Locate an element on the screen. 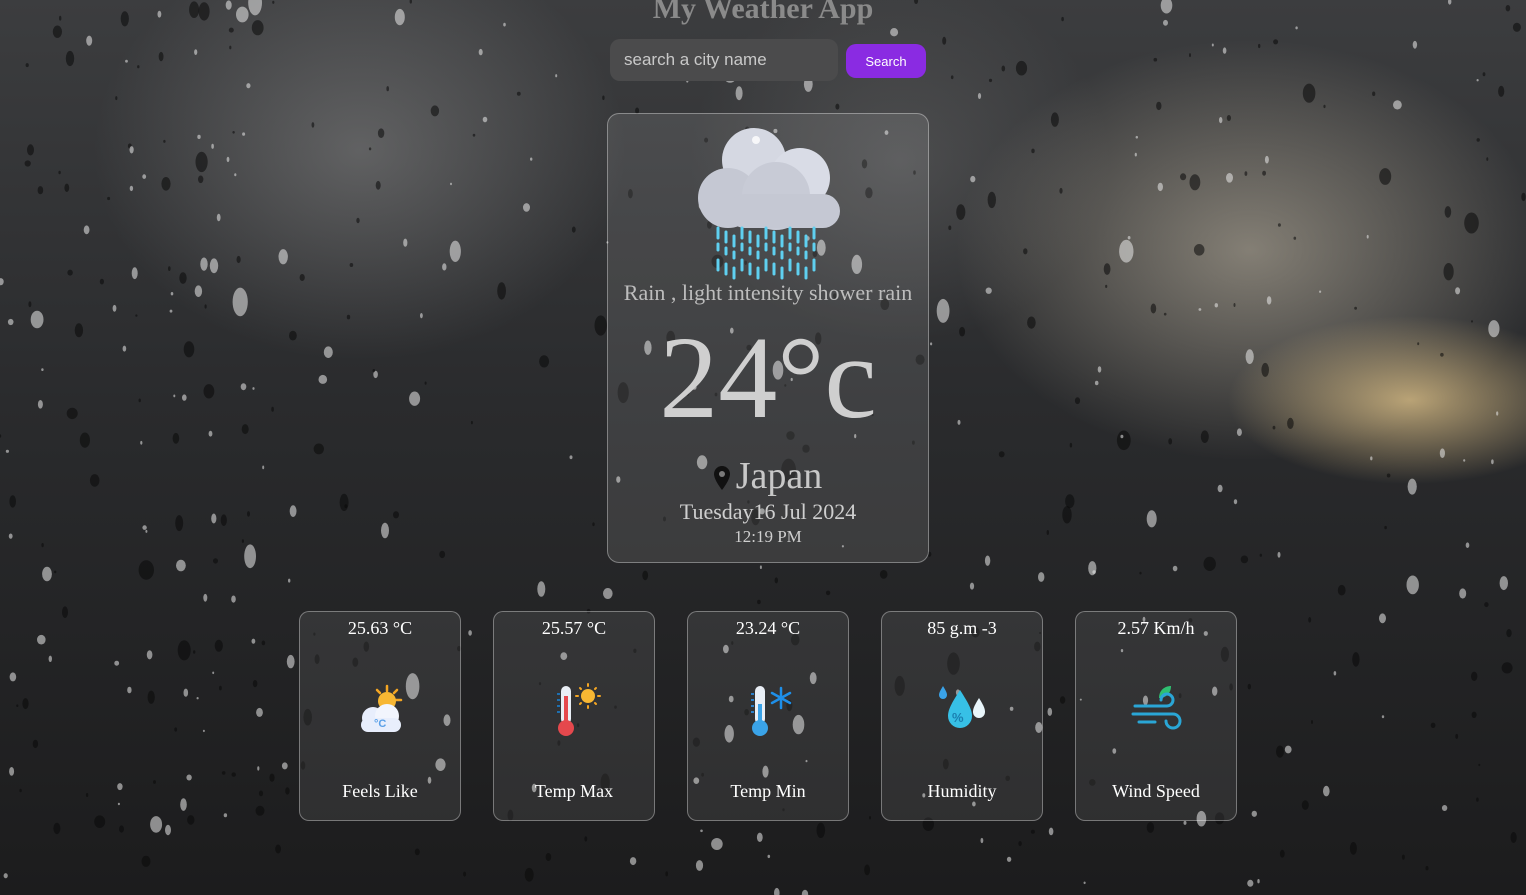 This screenshot has width=1526, height=895. weather-description: Rain , light intensity shower rain is located at coordinates (768, 292).